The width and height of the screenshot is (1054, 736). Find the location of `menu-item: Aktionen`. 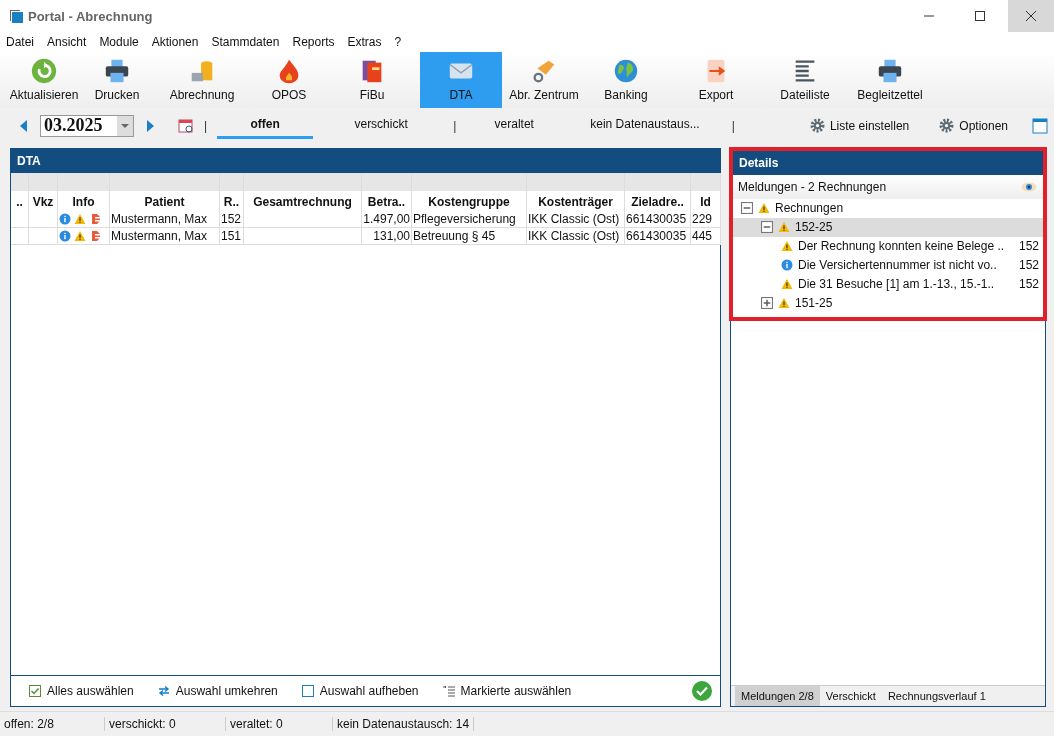

menu-item: Aktionen is located at coordinates (175, 42).